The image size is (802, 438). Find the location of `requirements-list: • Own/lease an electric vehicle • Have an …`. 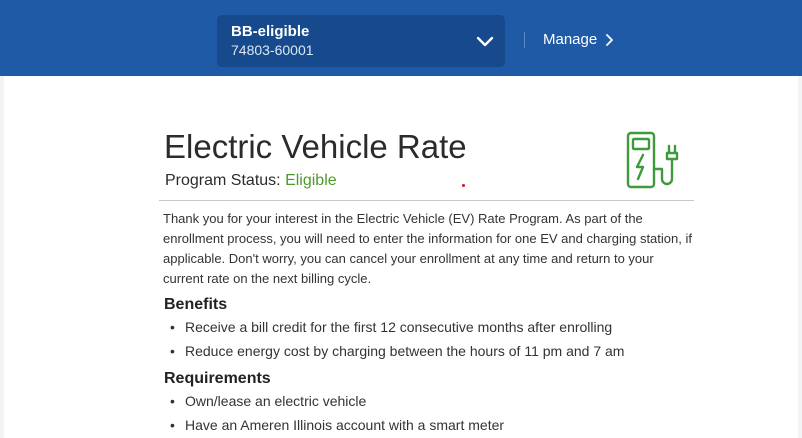

requirements-list: • Own/lease an electric vehicle • Have an … is located at coordinates (432, 413).